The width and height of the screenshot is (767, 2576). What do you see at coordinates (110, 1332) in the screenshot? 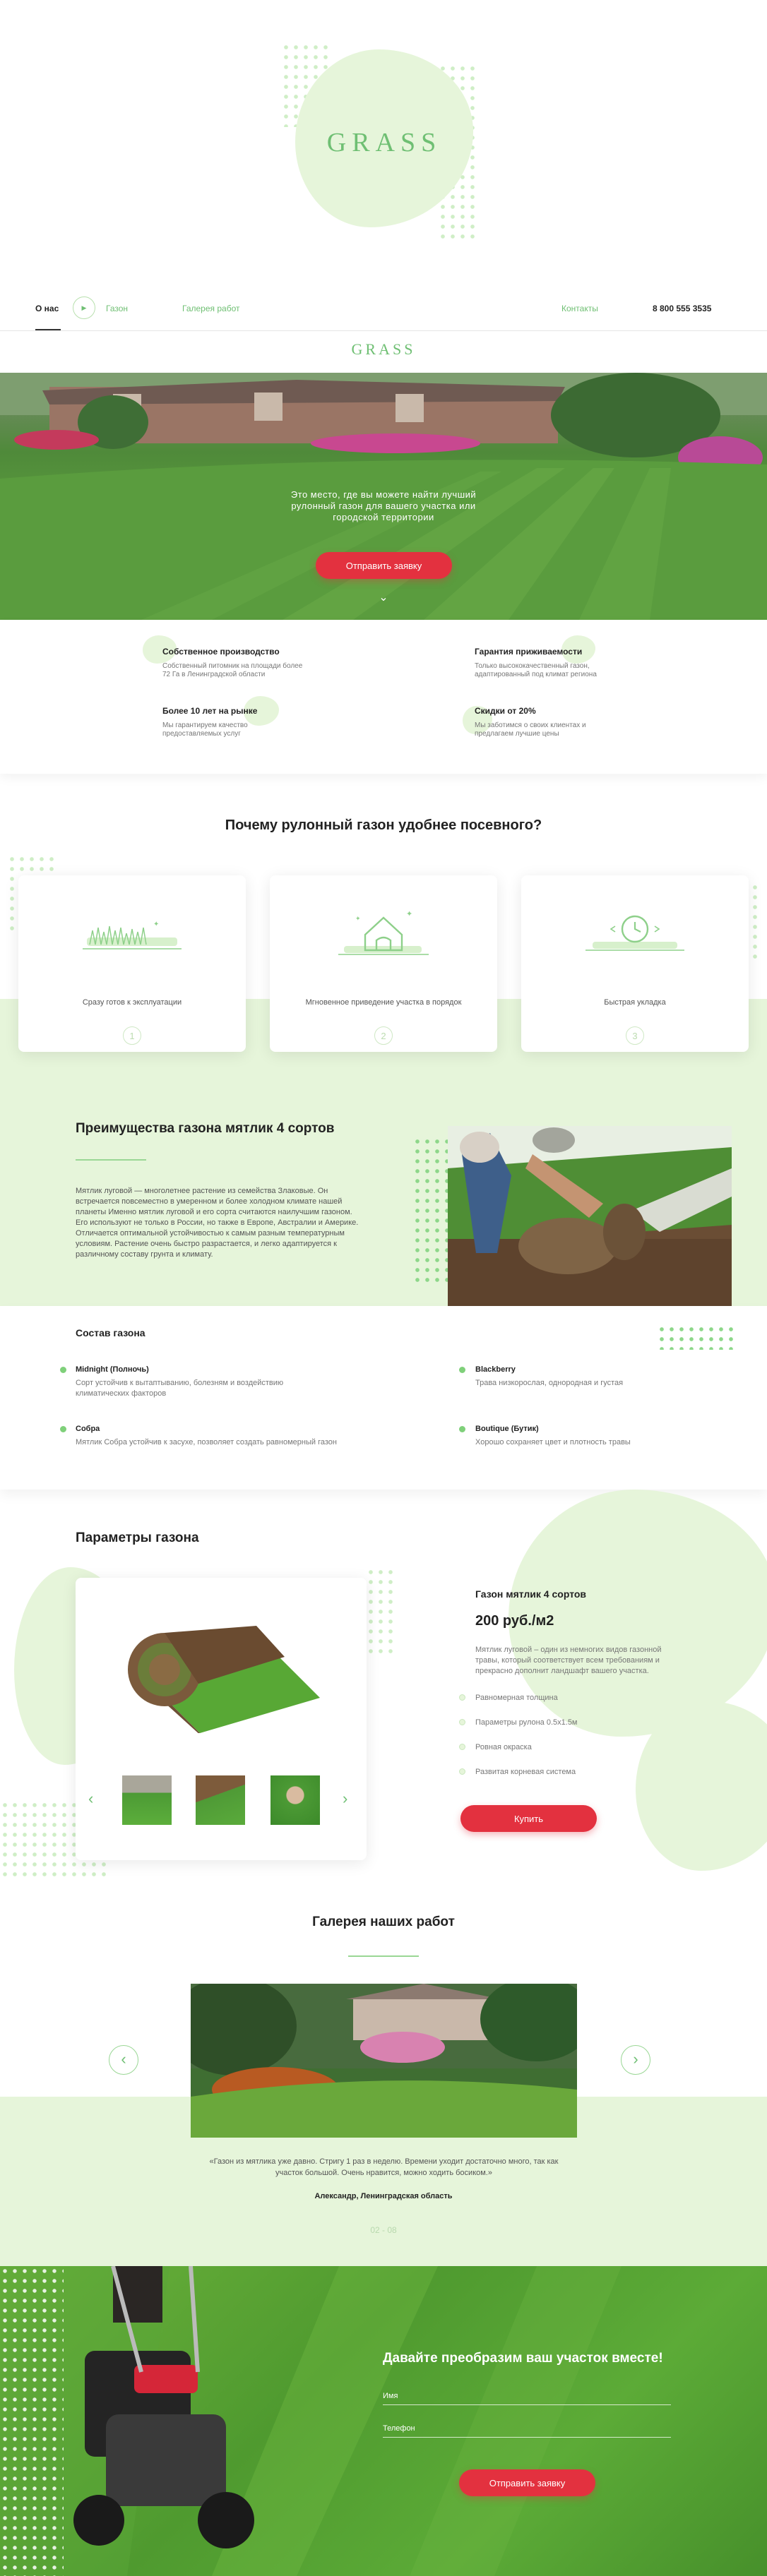
I see `composition-title: Состав газона` at bounding box center [110, 1332].